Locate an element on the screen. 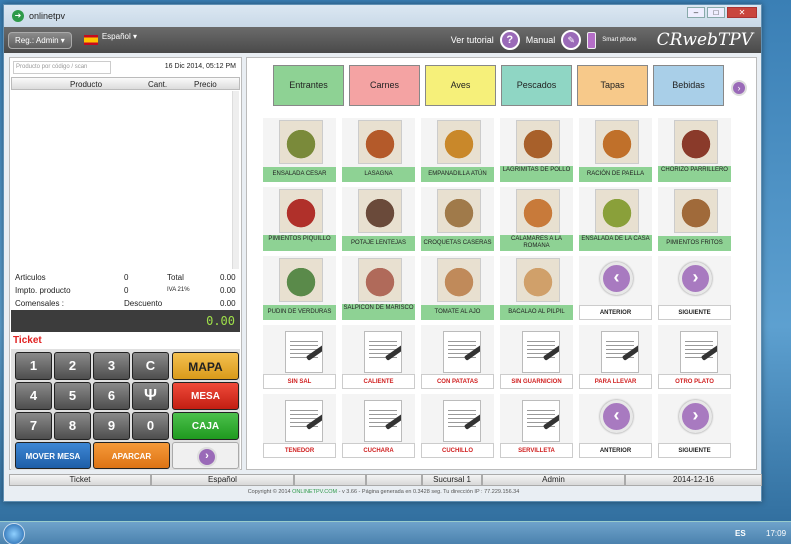 Image resolution: width=791 pixels, height=544 pixels. minimize-button: – is located at coordinates (696, 12).